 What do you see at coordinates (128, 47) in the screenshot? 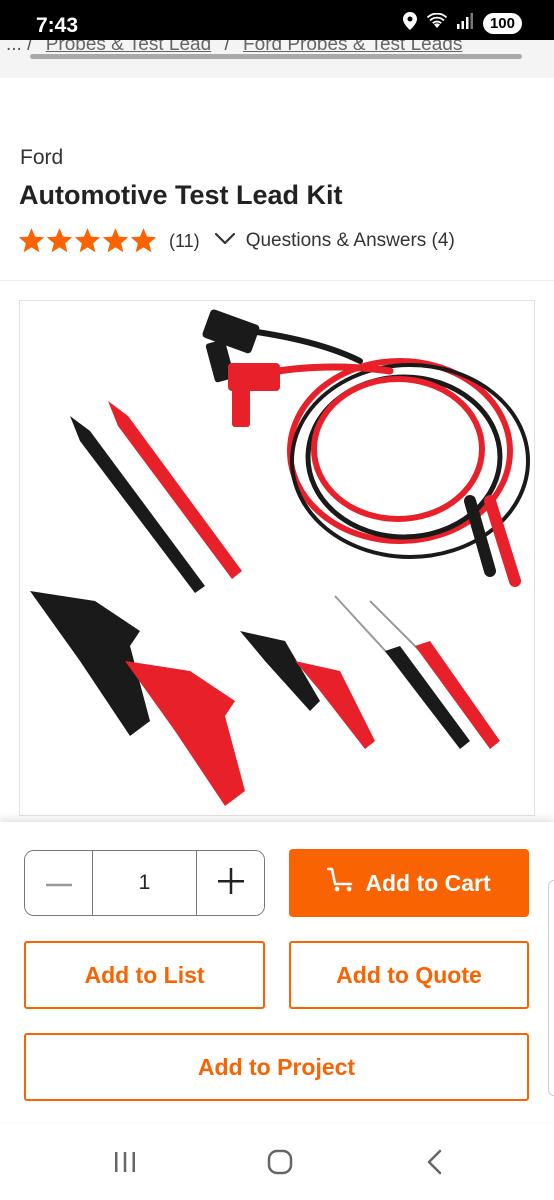
I see `breadcrumb-item: Probes & Test Lead` at bounding box center [128, 47].